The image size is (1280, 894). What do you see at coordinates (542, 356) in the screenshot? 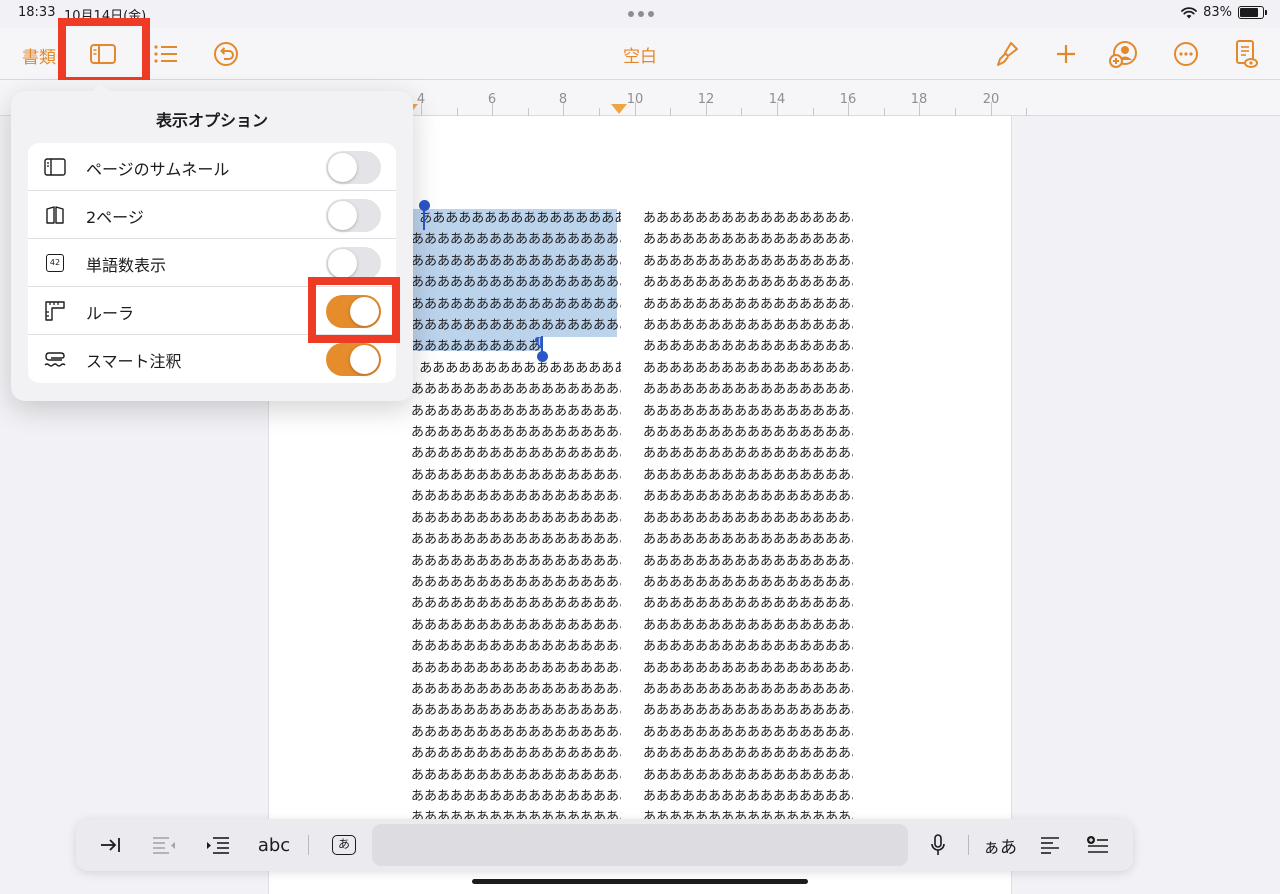
I see `selection-end-handle` at bounding box center [542, 356].